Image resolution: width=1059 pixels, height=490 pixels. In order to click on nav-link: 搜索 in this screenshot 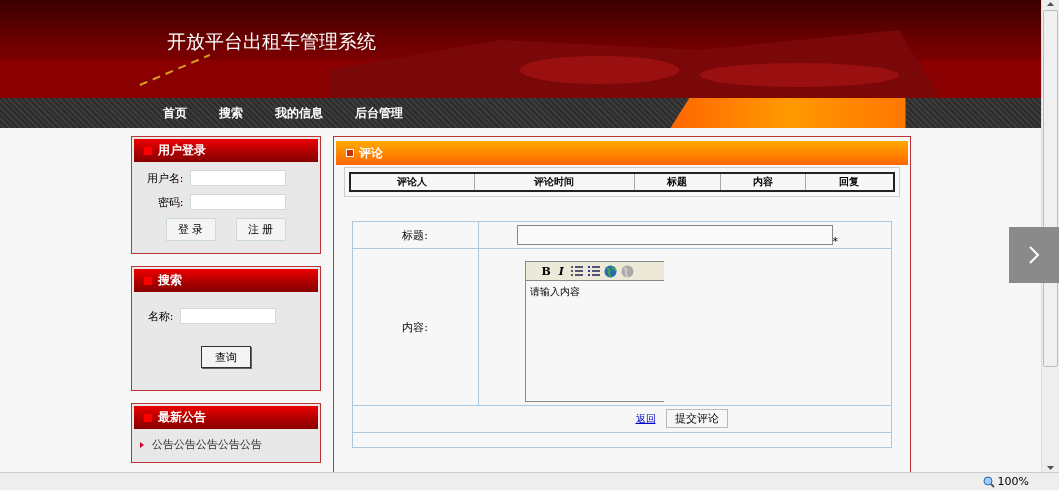, I will do `click(230, 113)`.